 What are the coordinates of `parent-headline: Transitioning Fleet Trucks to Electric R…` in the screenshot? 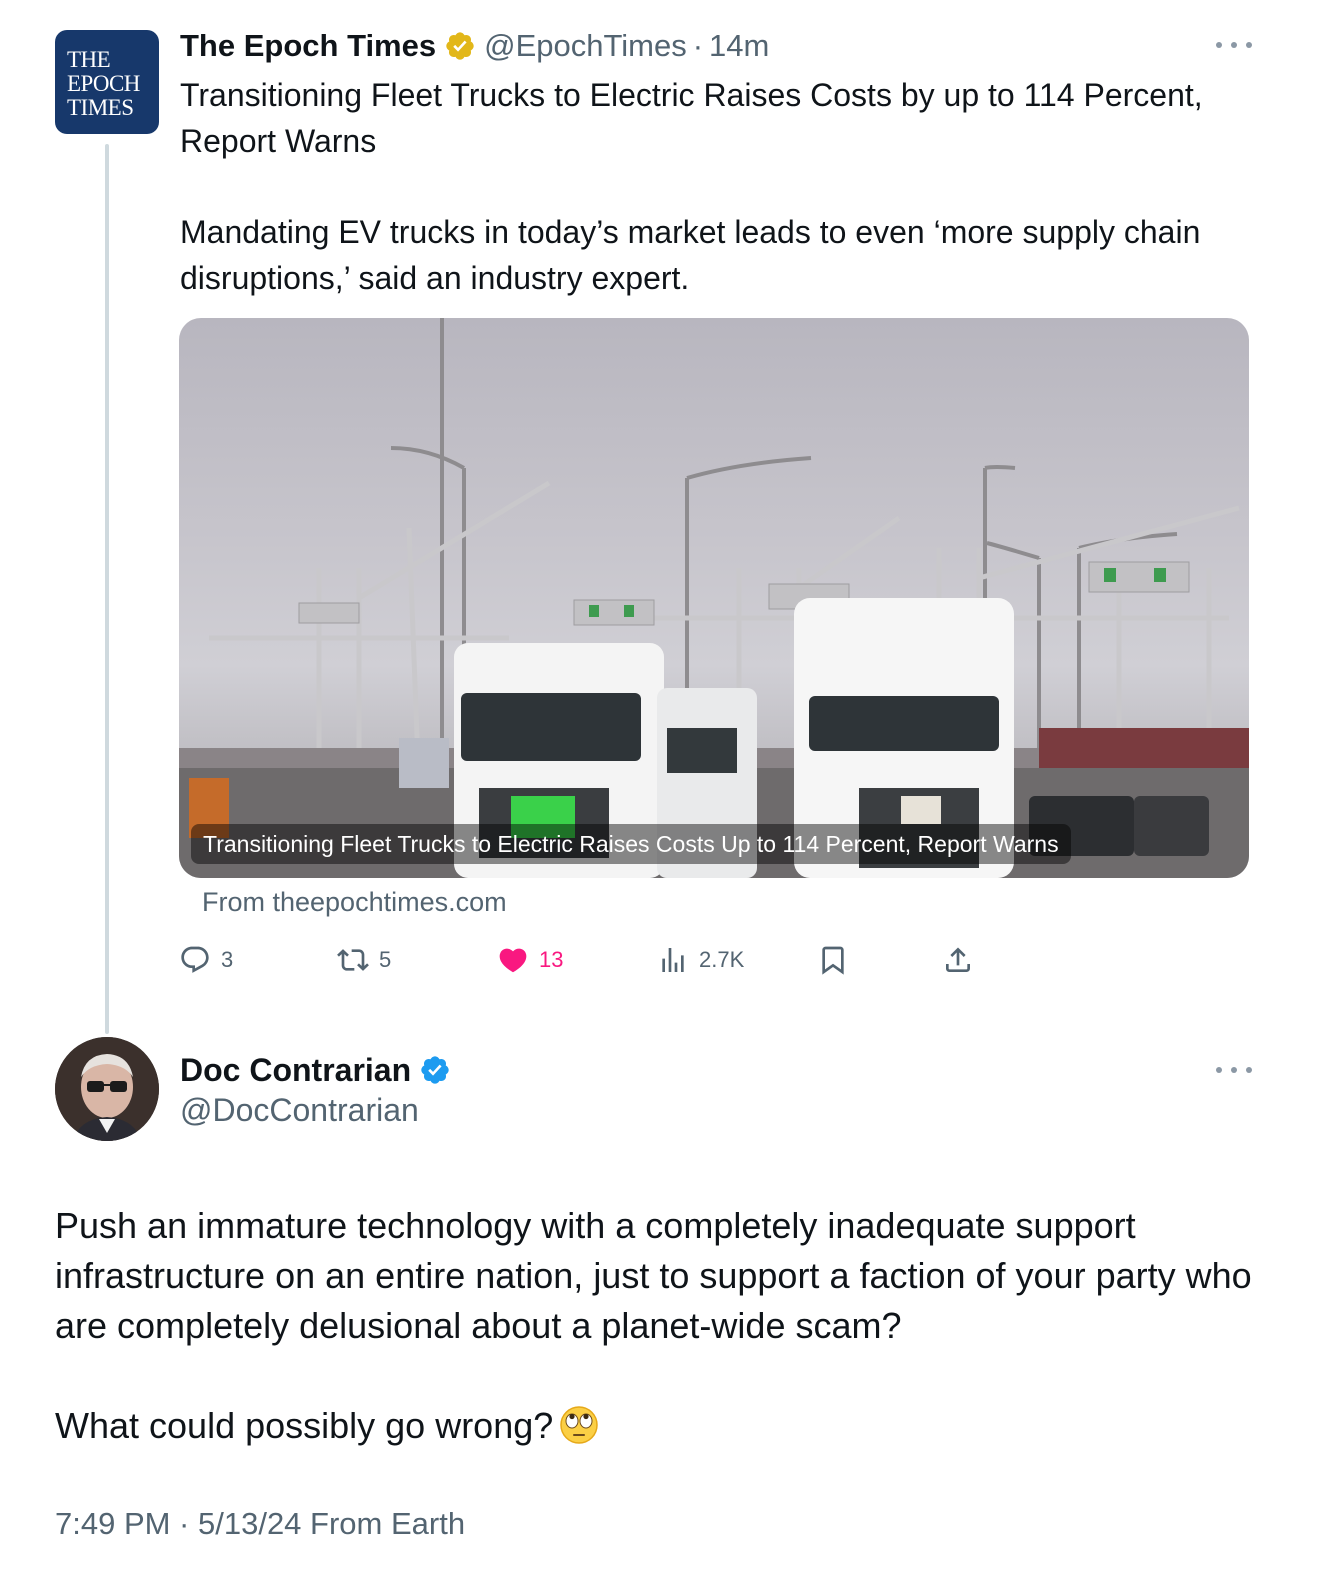 It's located at (691, 118).